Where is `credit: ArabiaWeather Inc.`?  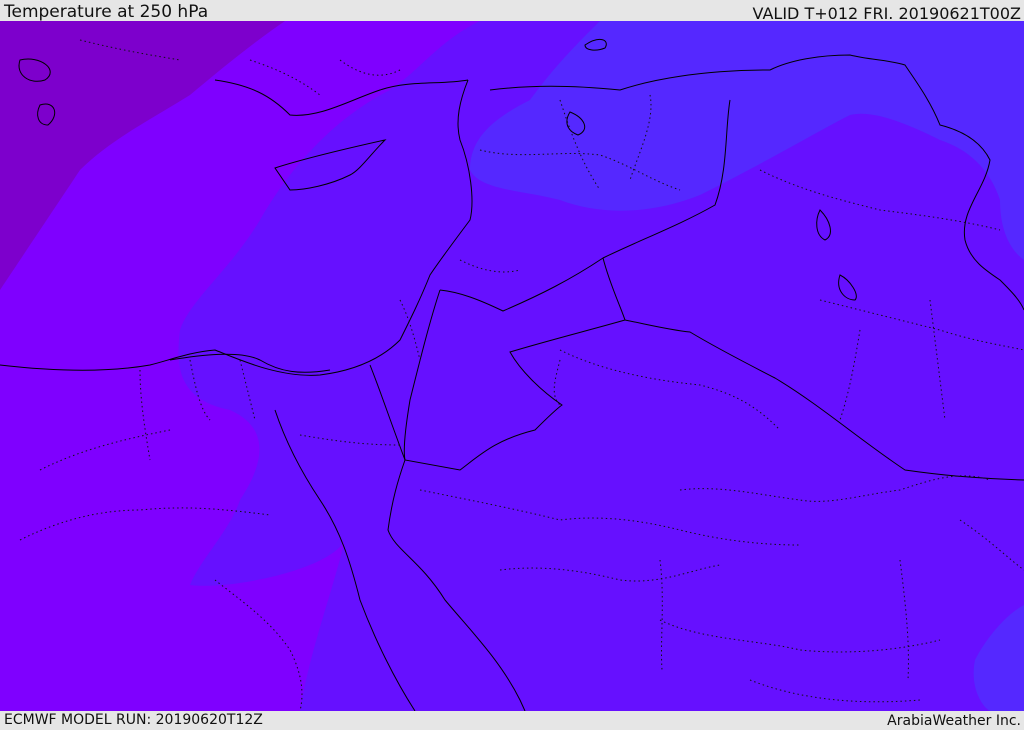 credit: ArabiaWeather Inc. is located at coordinates (954, 721).